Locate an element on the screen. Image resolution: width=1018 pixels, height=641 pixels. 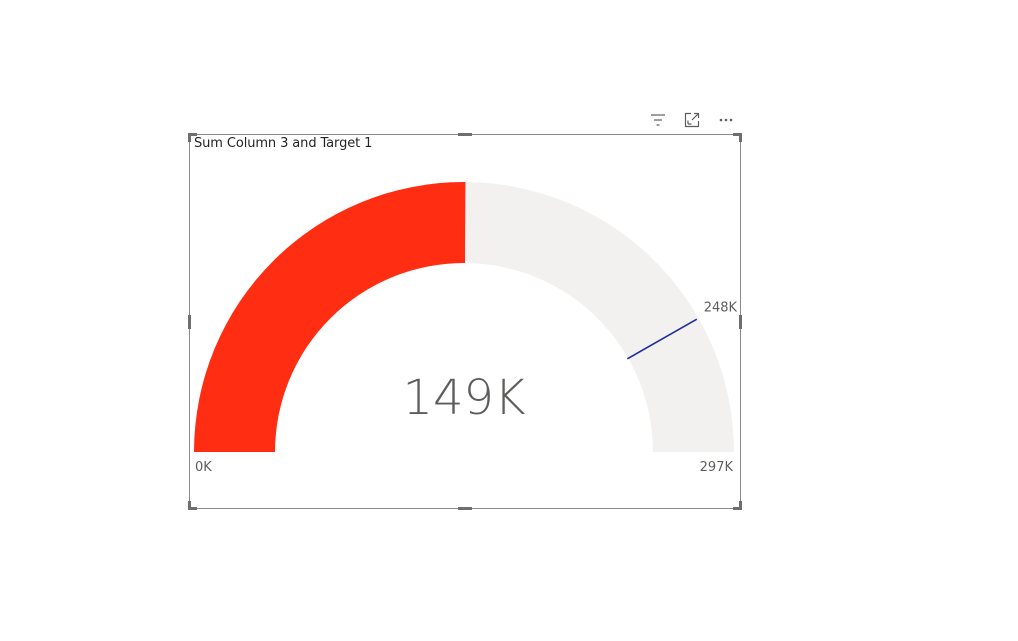
more-options-icon is located at coordinates (726, 120).